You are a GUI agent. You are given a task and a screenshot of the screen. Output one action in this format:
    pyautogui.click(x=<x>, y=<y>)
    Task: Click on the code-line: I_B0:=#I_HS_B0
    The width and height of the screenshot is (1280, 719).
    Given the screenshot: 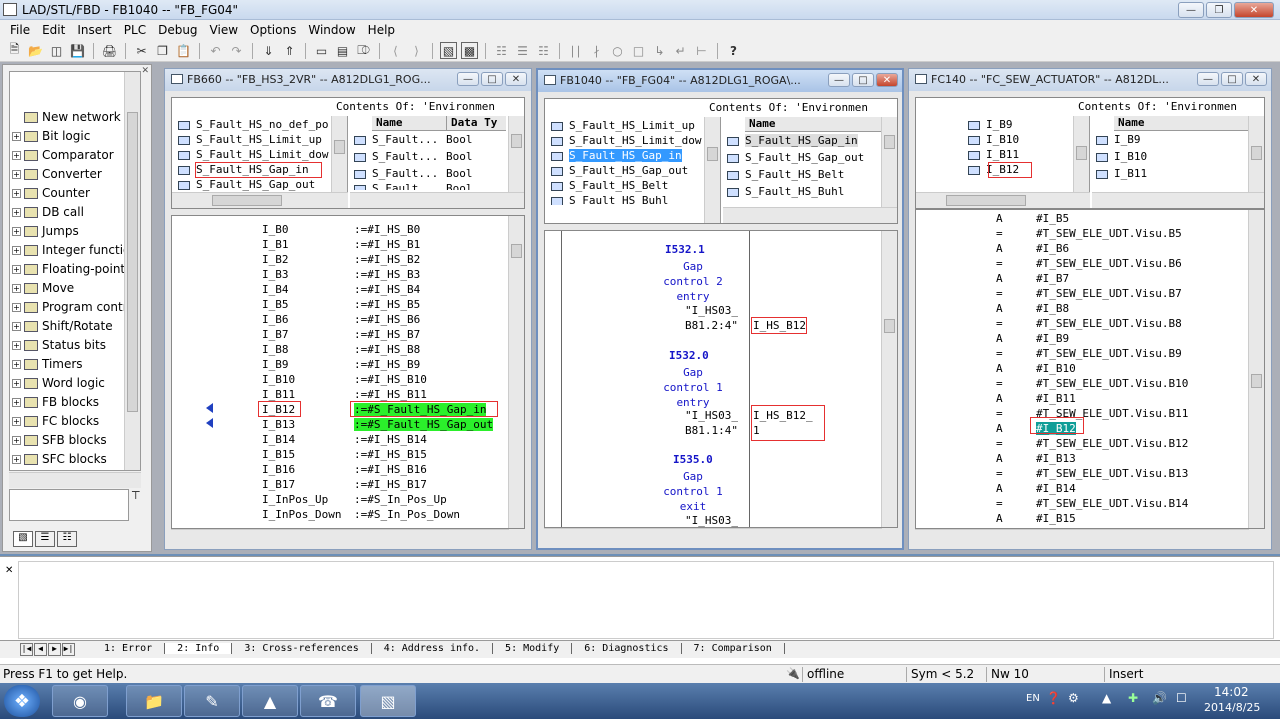 What is the action you would take?
    pyautogui.click(x=348, y=230)
    